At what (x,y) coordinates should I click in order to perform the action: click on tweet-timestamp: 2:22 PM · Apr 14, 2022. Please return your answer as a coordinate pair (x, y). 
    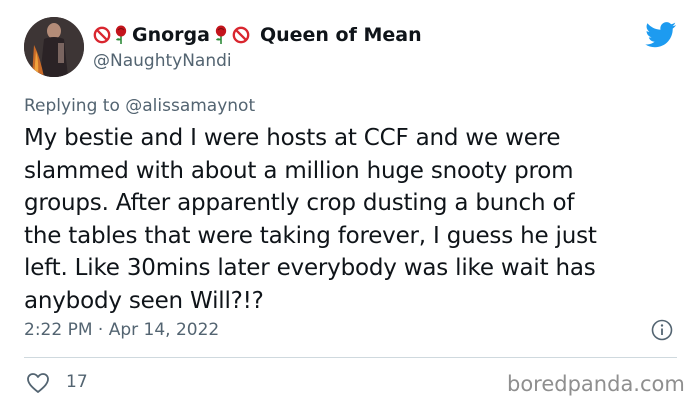
    Looking at the image, I should click on (121, 330).